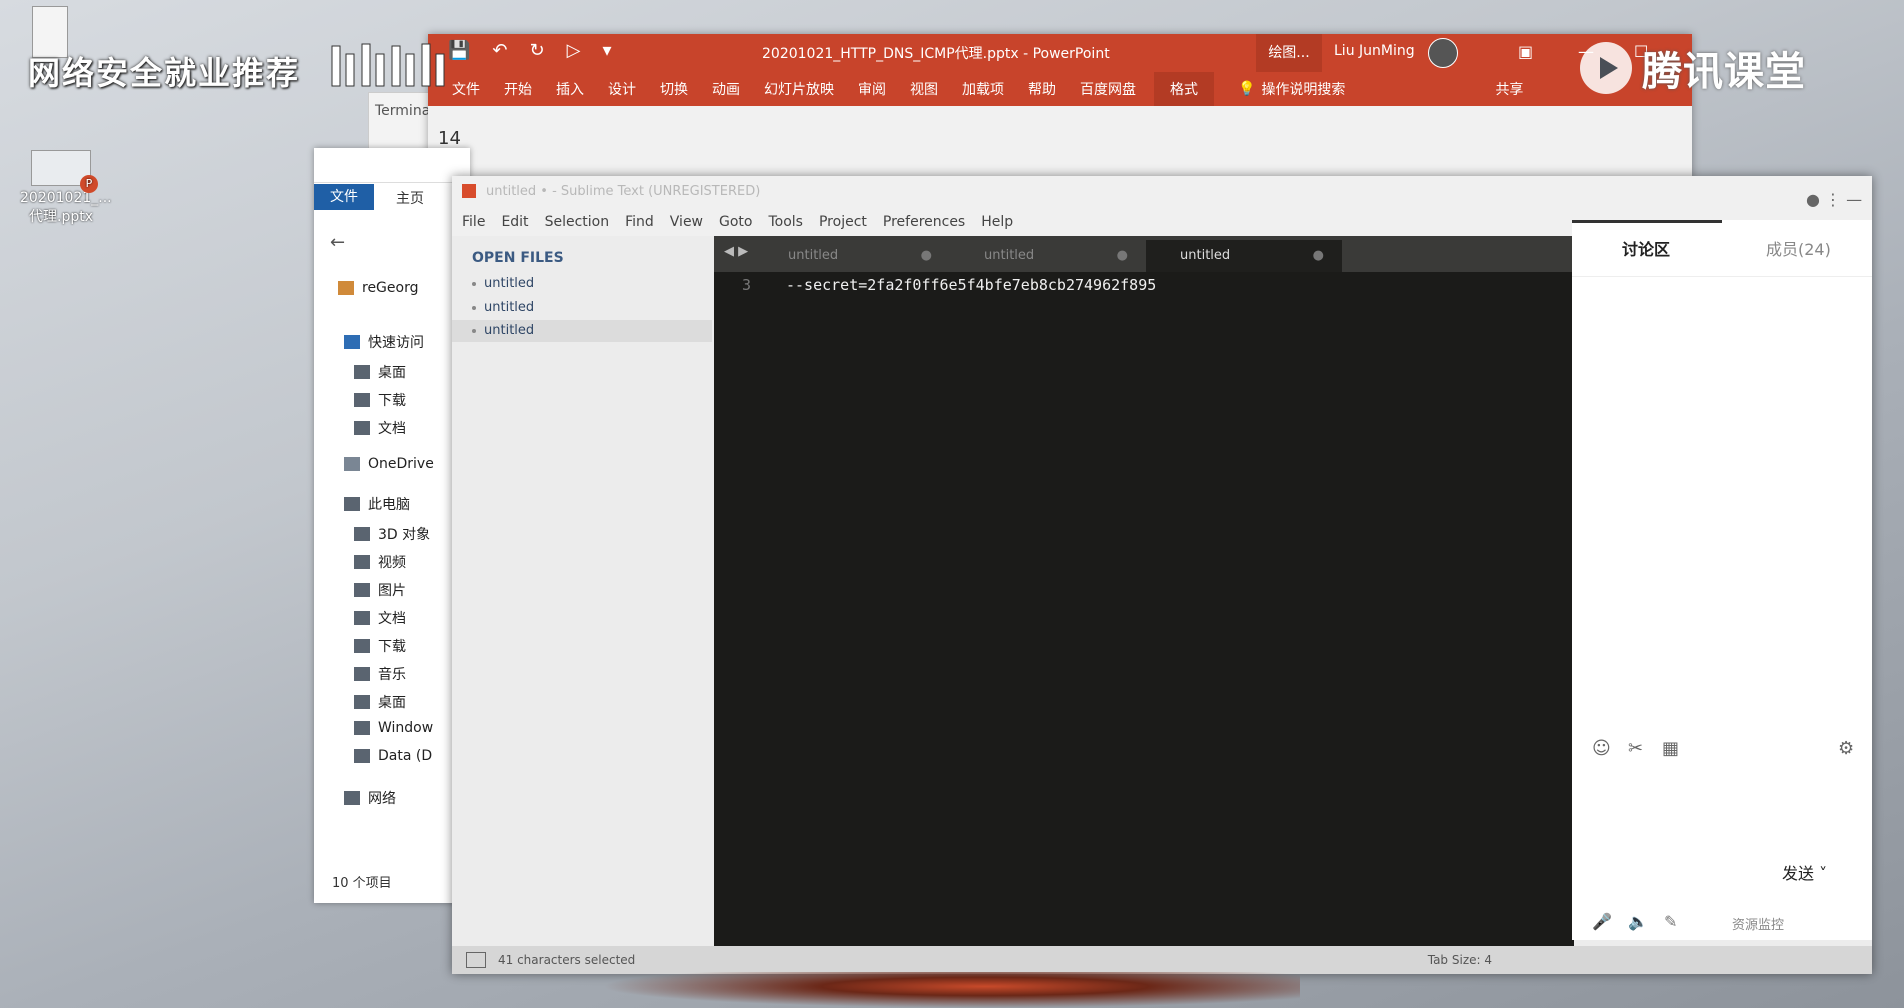 This screenshot has width=1904, height=1008. I want to click on undo-icon: ↶, so click(499, 50).